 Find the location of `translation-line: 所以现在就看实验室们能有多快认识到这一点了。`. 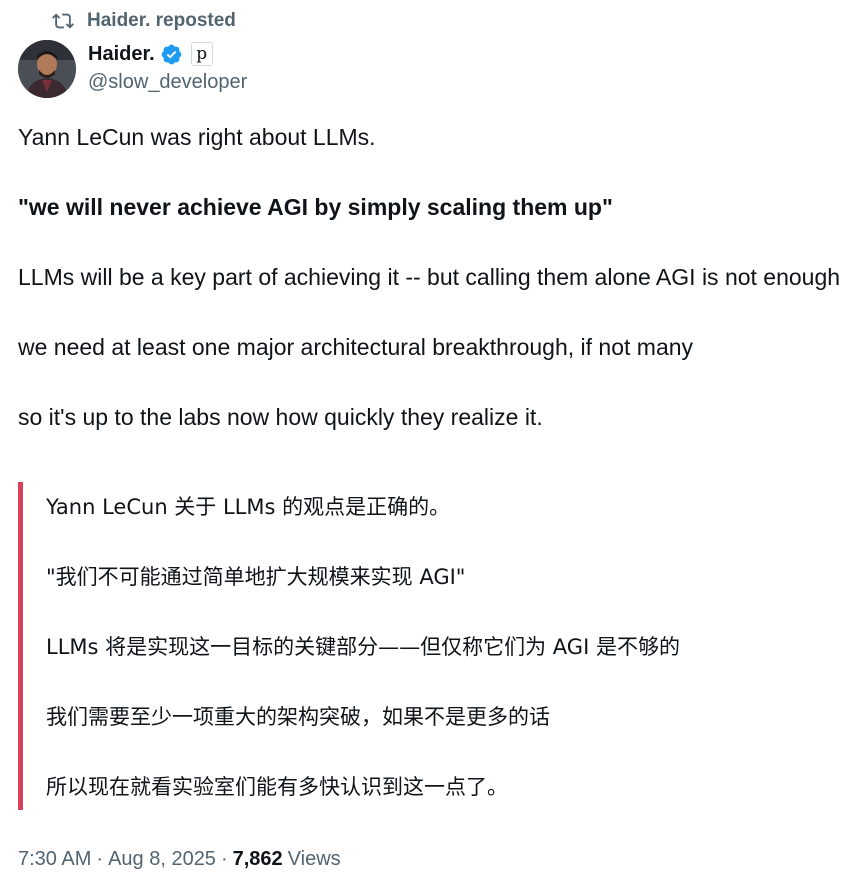

translation-line: 所以现在就看实验室们能有多快认识到这一点了。 is located at coordinates (277, 787).